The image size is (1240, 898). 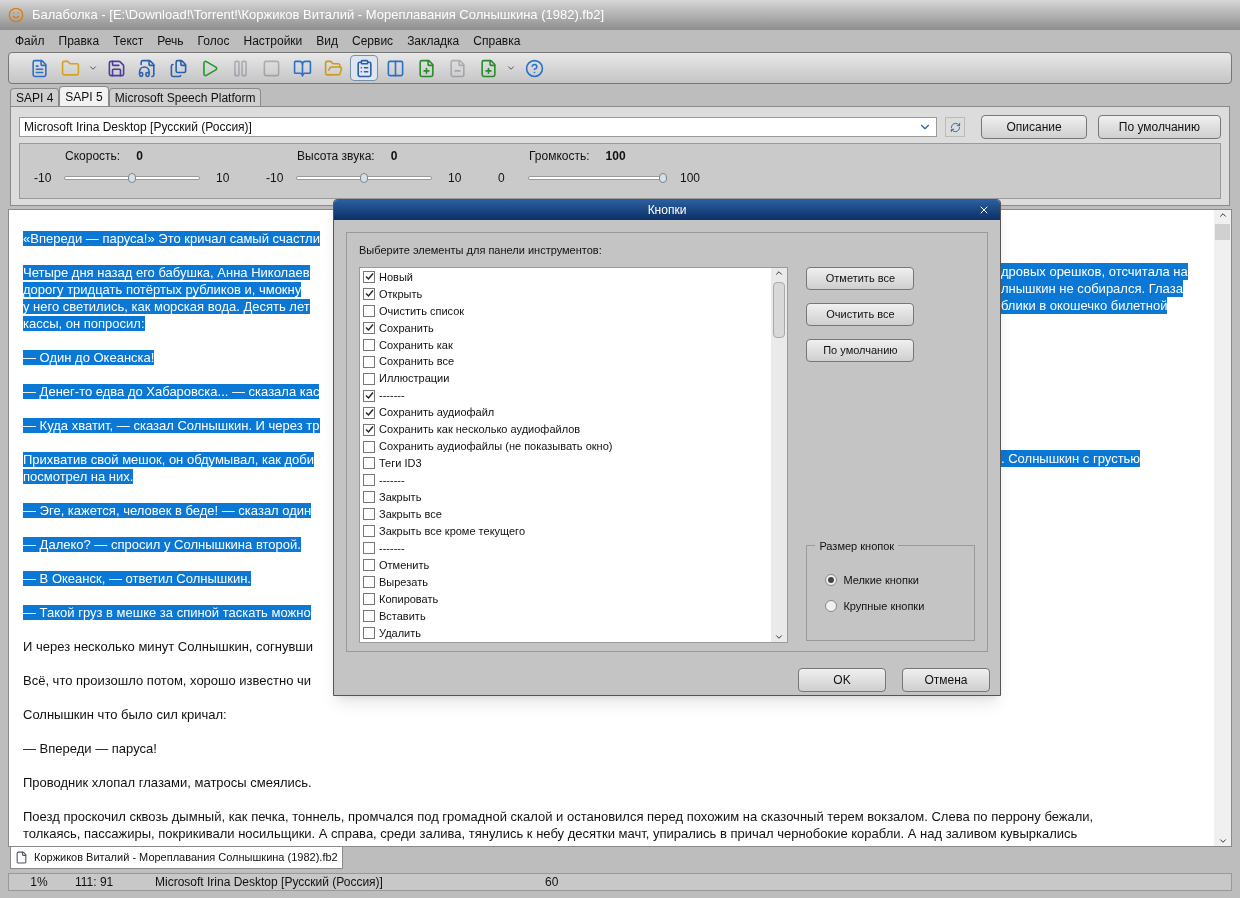 I want to click on menu-item: Голос, so click(x=213, y=41).